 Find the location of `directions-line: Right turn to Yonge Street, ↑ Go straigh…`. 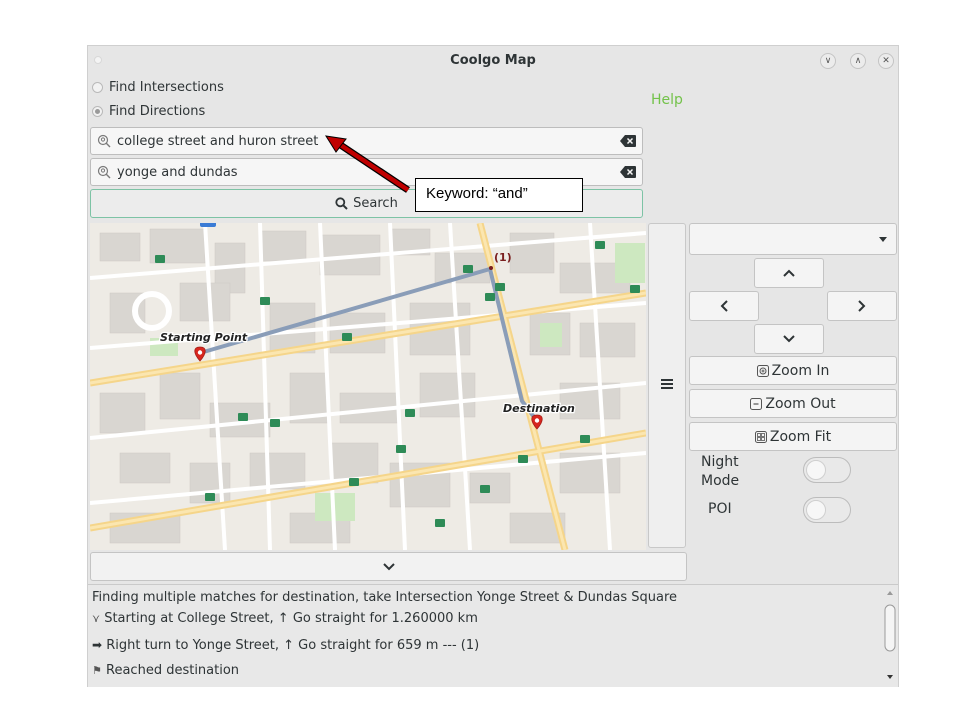

directions-line: Right turn to Yonge Street, ↑ Go straigh… is located at coordinates (293, 645).